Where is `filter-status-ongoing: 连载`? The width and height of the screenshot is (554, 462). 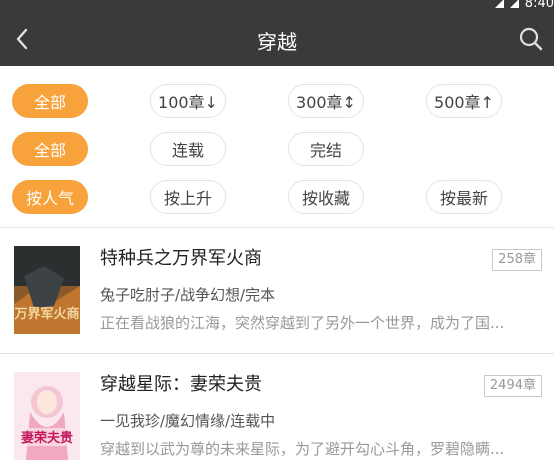 filter-status-ongoing: 连载 is located at coordinates (188, 149).